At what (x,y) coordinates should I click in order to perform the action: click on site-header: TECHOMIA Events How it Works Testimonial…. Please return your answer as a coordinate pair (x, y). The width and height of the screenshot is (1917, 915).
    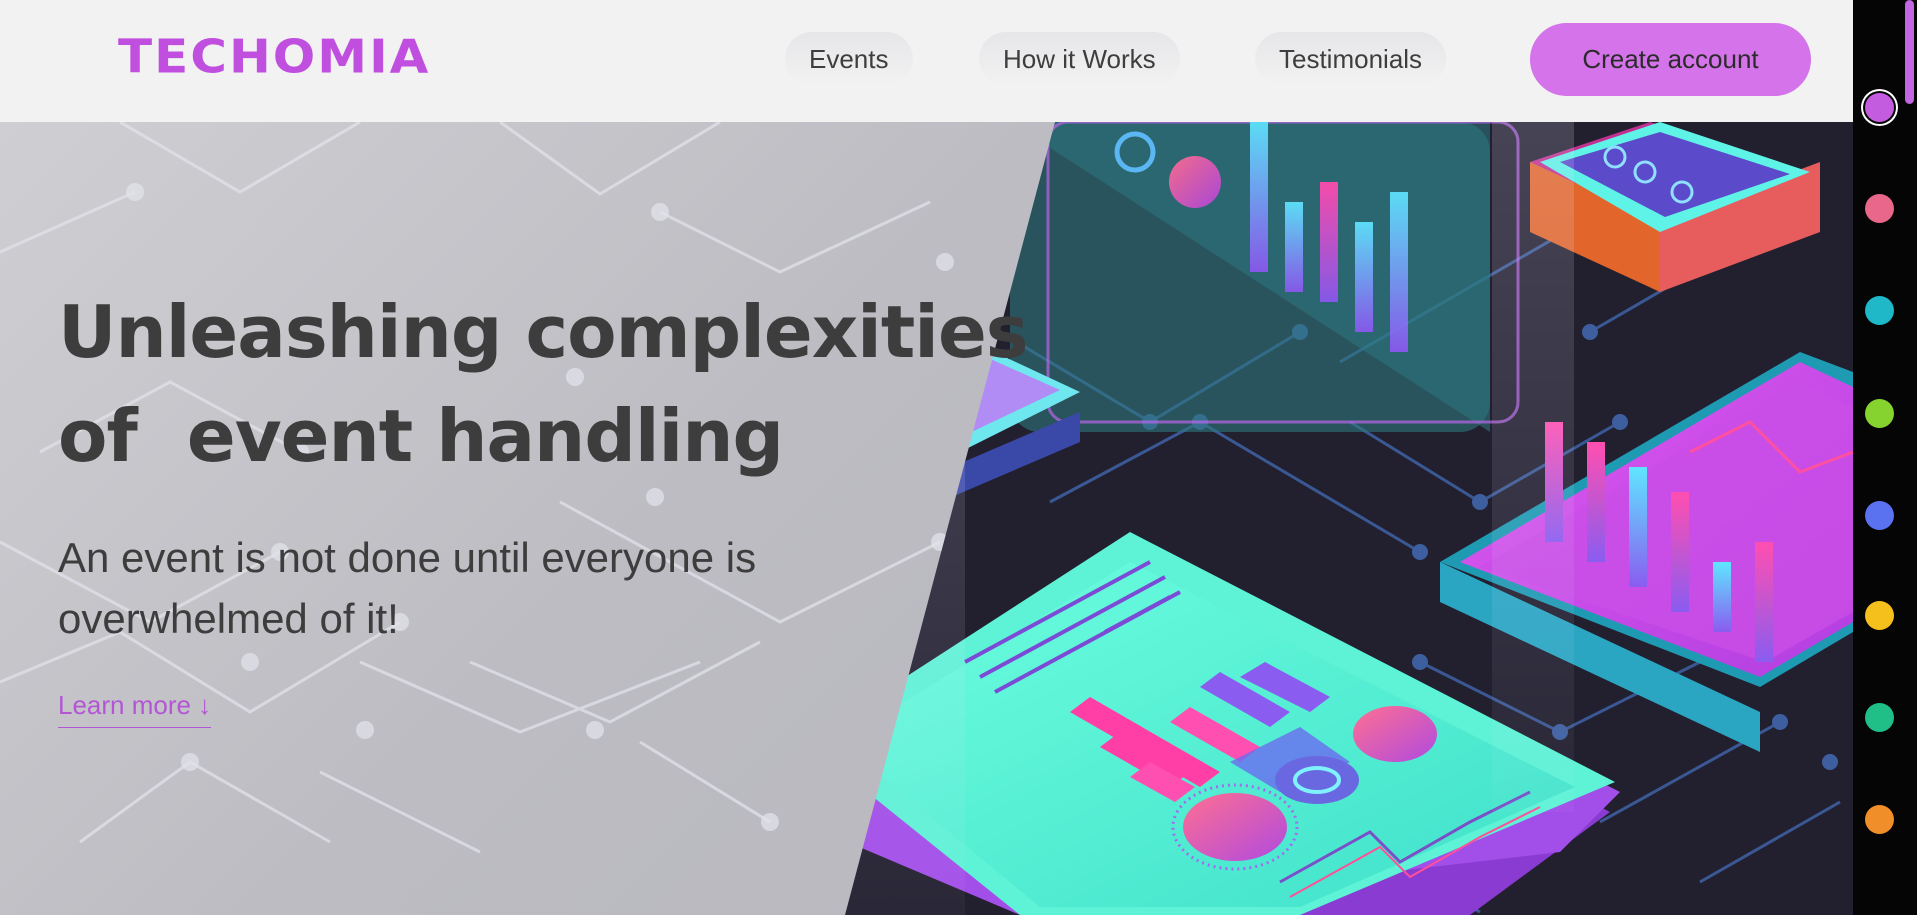
    Looking at the image, I should click on (926, 61).